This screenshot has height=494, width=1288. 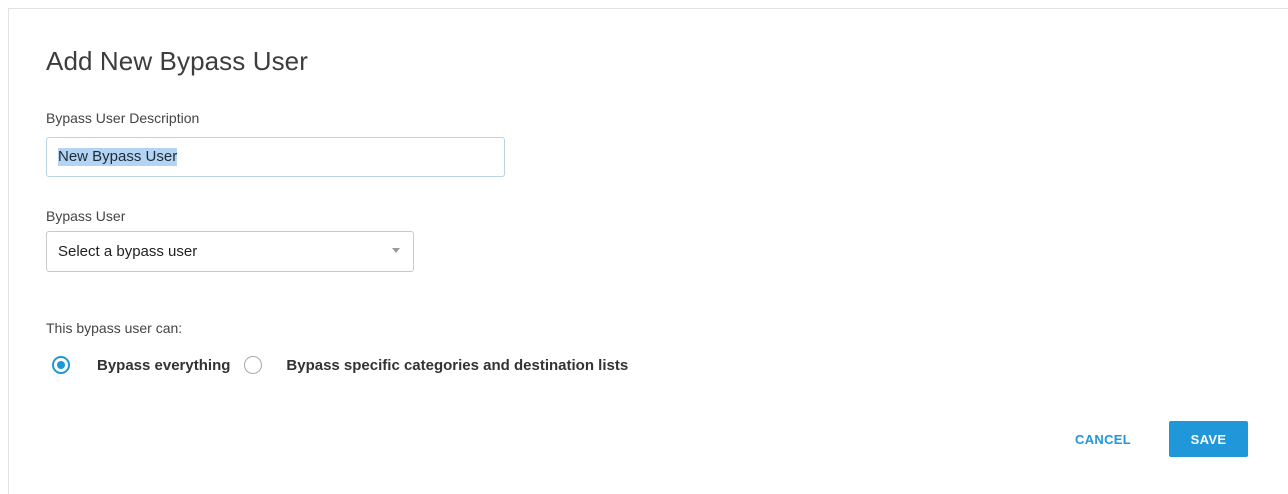 I want to click on cancel-button: CANCEL, so click(x=1103, y=439).